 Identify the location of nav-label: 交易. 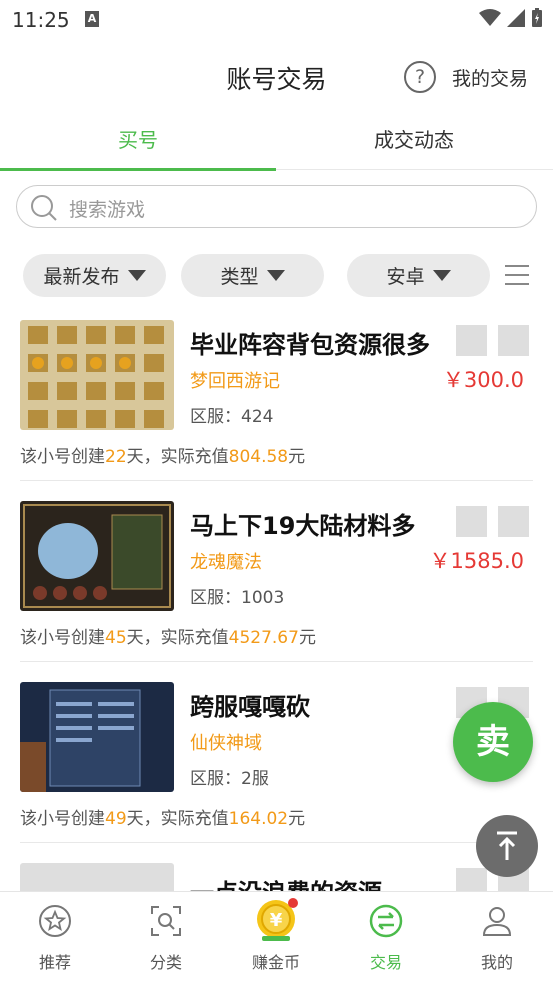
(385, 962).